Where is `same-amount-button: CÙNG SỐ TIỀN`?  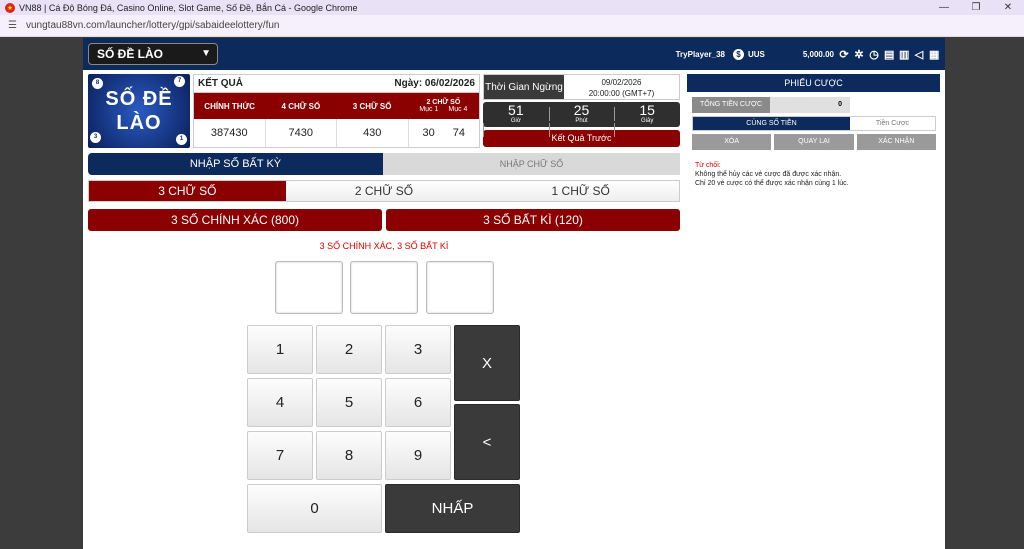 same-amount-button: CÙNG SỐ TIỀN is located at coordinates (771, 123).